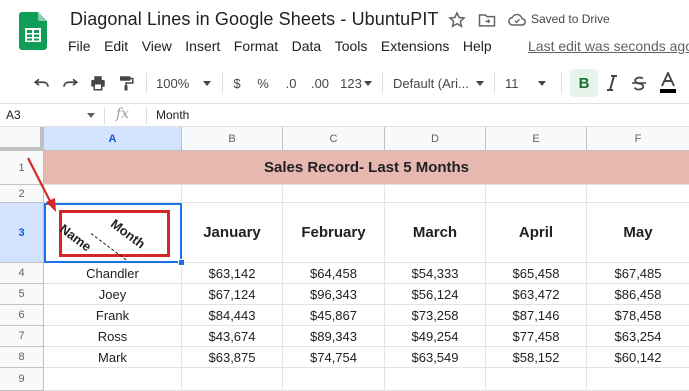 The image size is (689, 391). I want to click on paint-format-icon, so click(126, 83).